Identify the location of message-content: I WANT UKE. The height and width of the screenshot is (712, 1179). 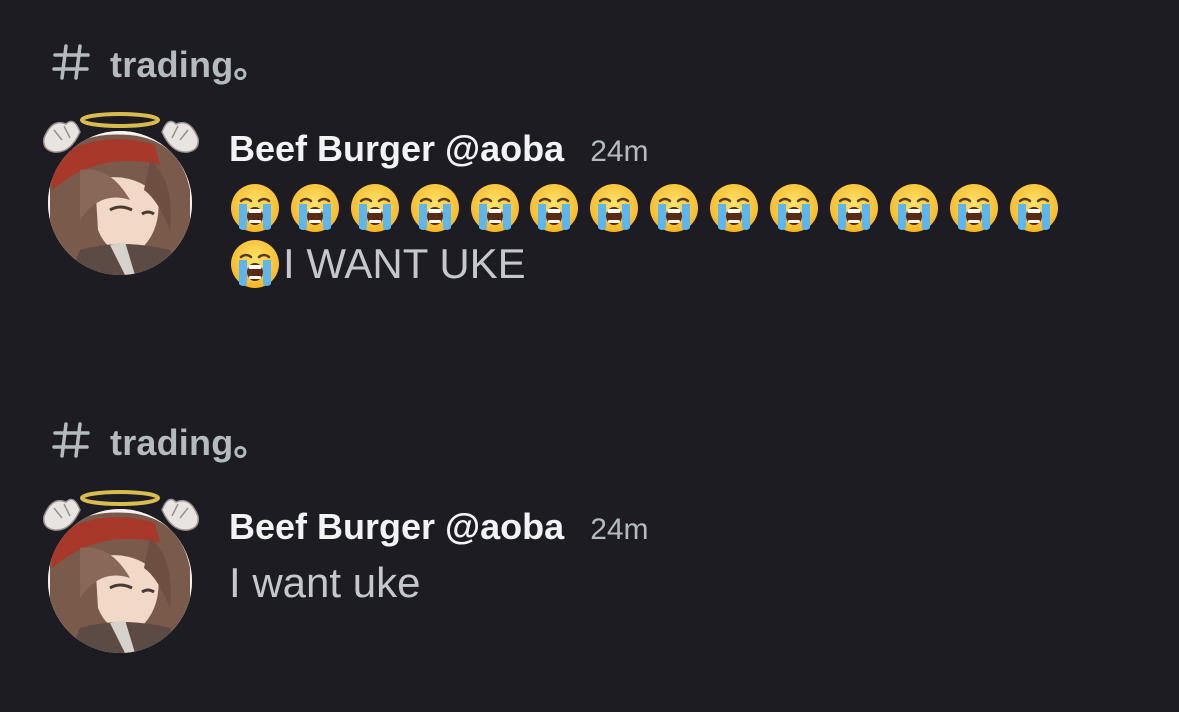
(679, 236).